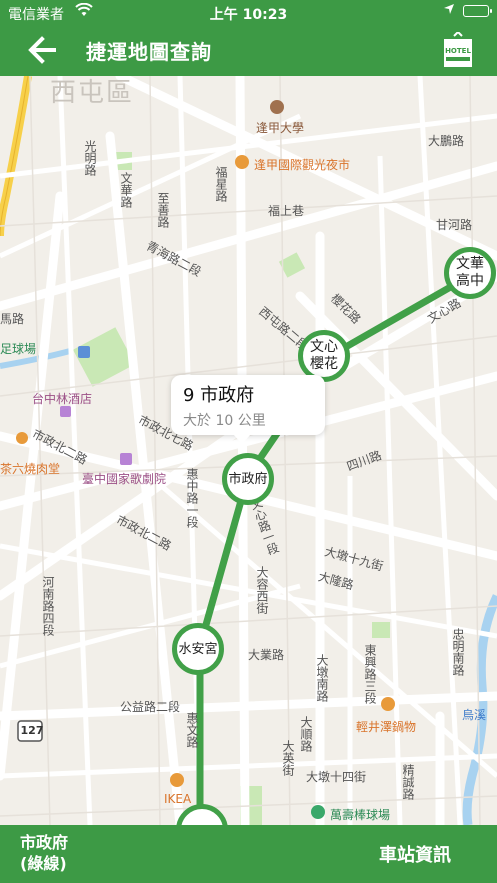 The height and width of the screenshot is (883, 497). Describe the element at coordinates (262, 590) in the screenshot. I see `road-label-dayuan: 大容西街` at that location.